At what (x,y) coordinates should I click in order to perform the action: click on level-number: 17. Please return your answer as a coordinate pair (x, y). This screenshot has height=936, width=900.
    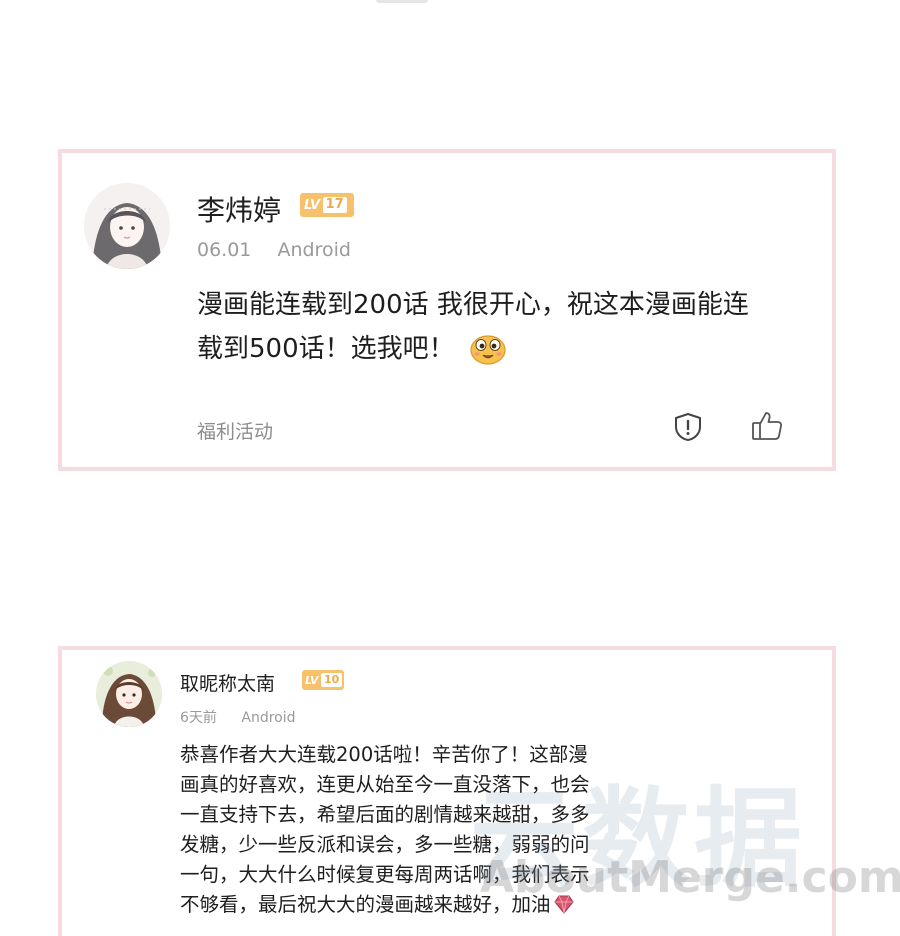
    Looking at the image, I should click on (334, 205).